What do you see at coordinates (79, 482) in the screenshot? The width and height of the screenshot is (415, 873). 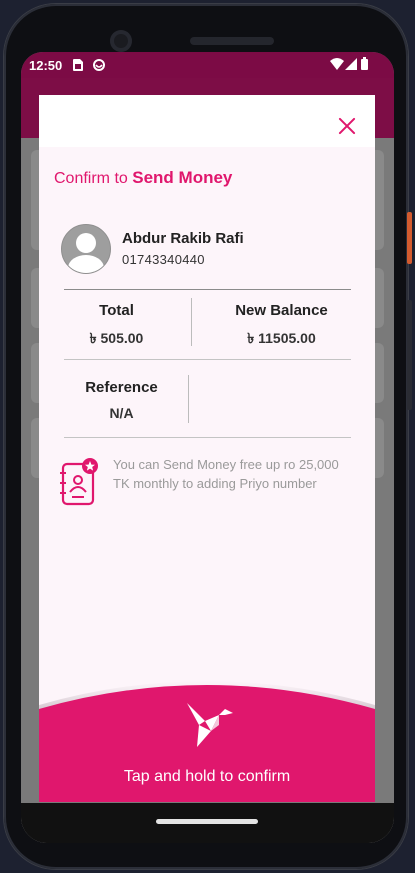 I see `contact-book-star-icon` at bounding box center [79, 482].